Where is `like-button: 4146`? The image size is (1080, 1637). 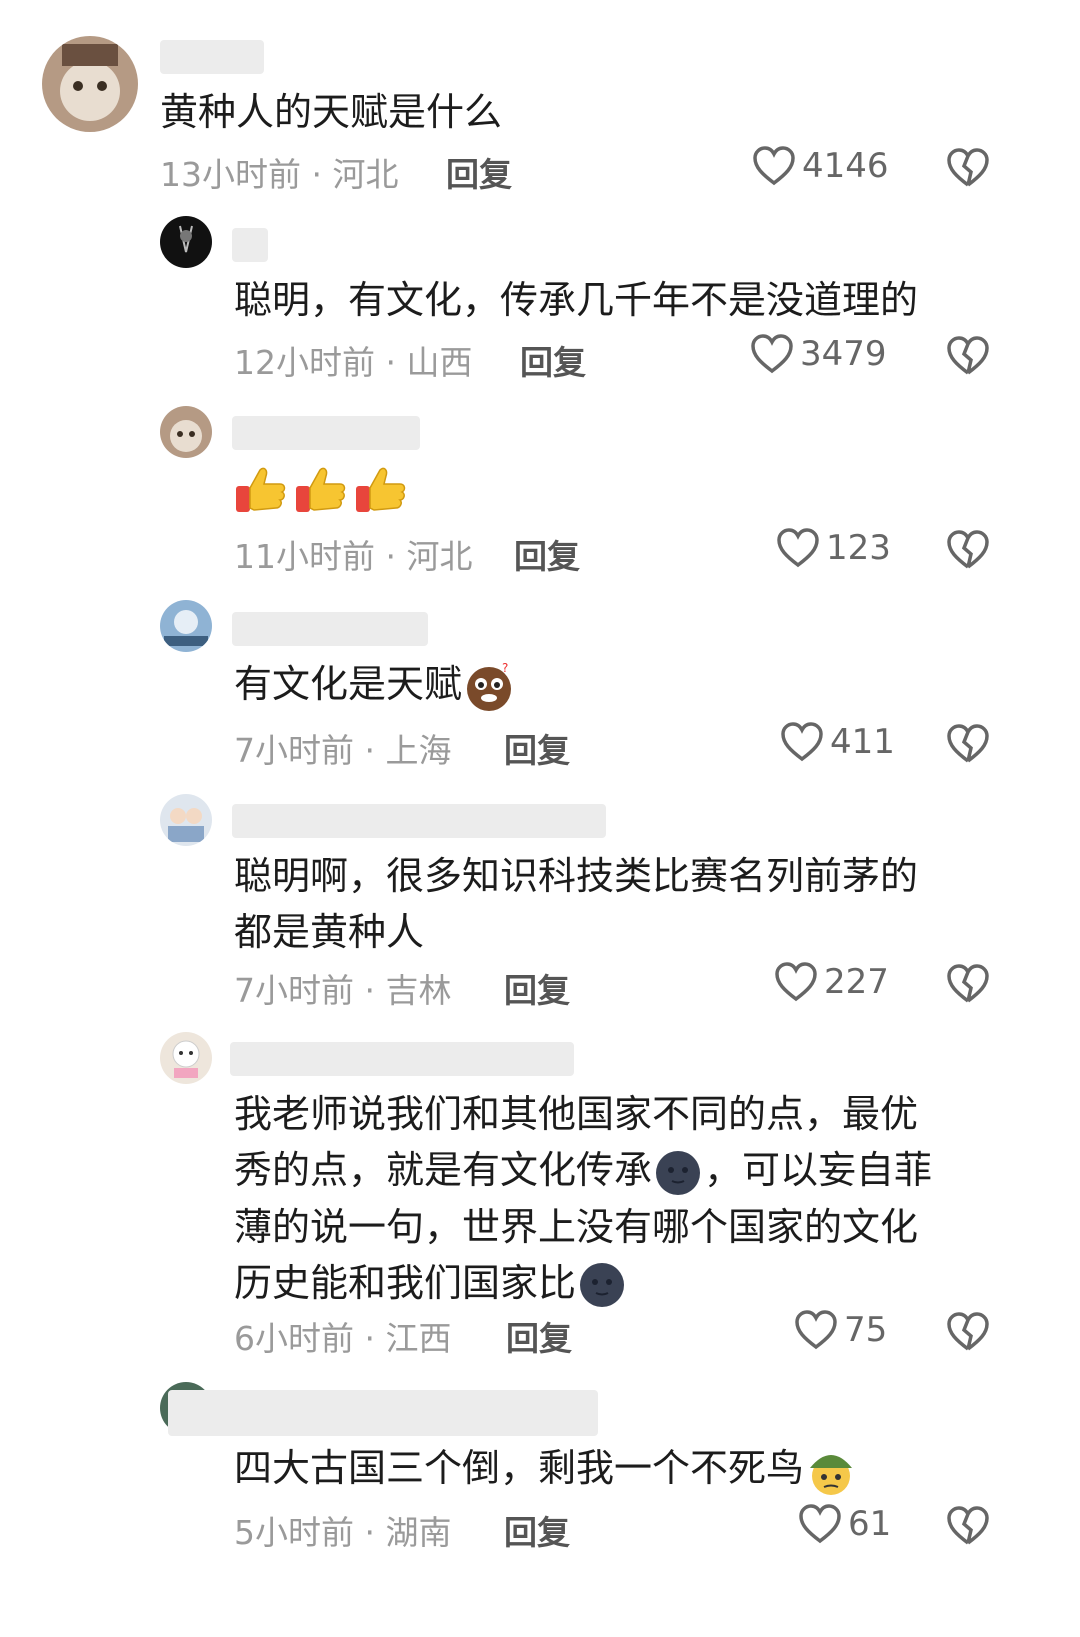 like-button: 4146 is located at coordinates (820, 166).